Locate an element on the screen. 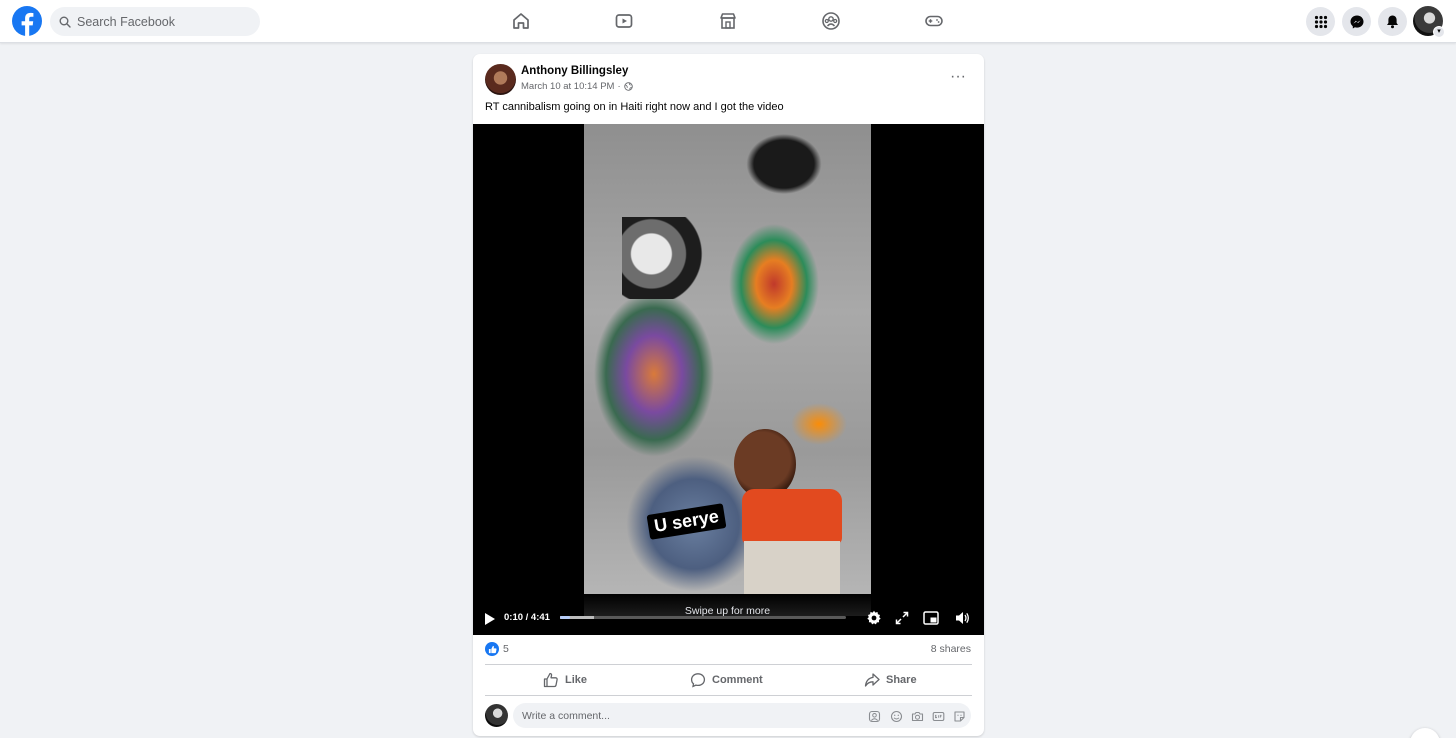 The image size is (1456, 738). home-icon is located at coordinates (521, 21).